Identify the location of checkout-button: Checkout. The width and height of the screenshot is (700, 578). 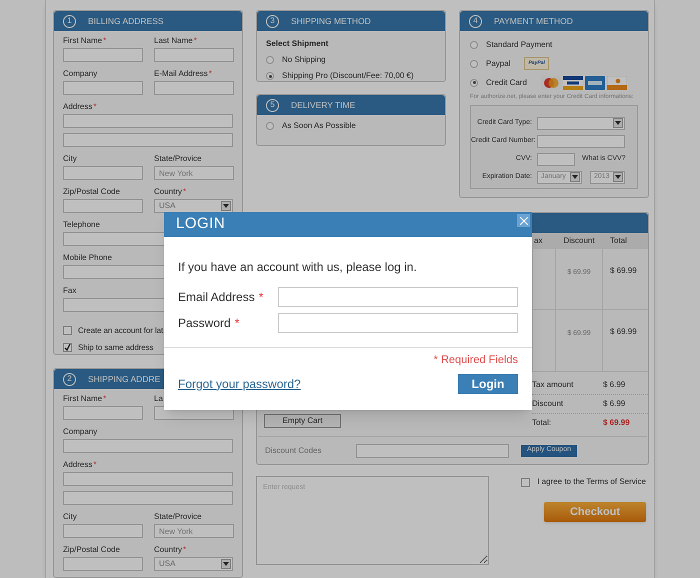
(595, 512).